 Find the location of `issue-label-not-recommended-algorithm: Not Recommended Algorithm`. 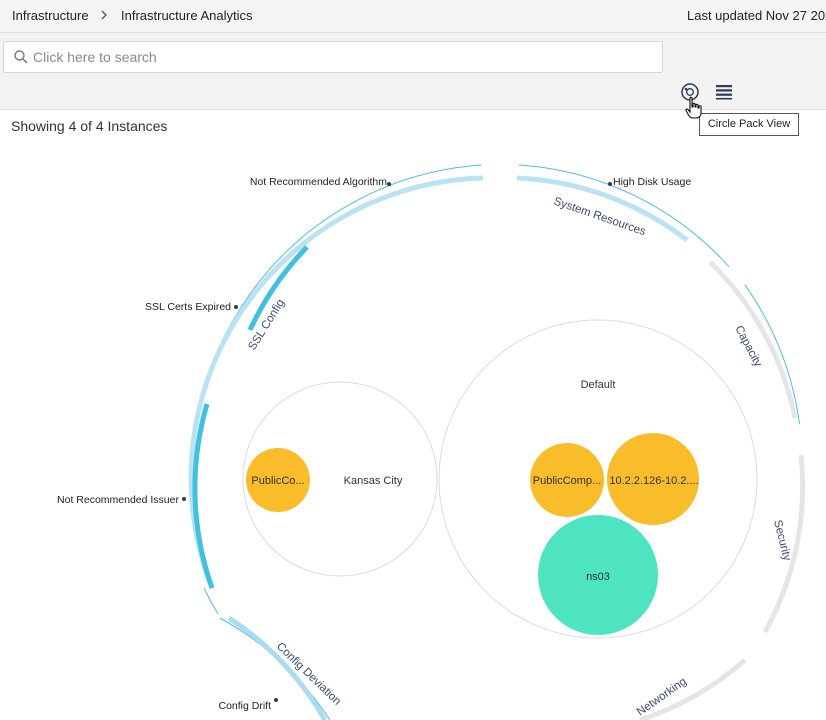

issue-label-not-recommended-algorithm: Not Recommended Algorithm is located at coordinates (318, 182).